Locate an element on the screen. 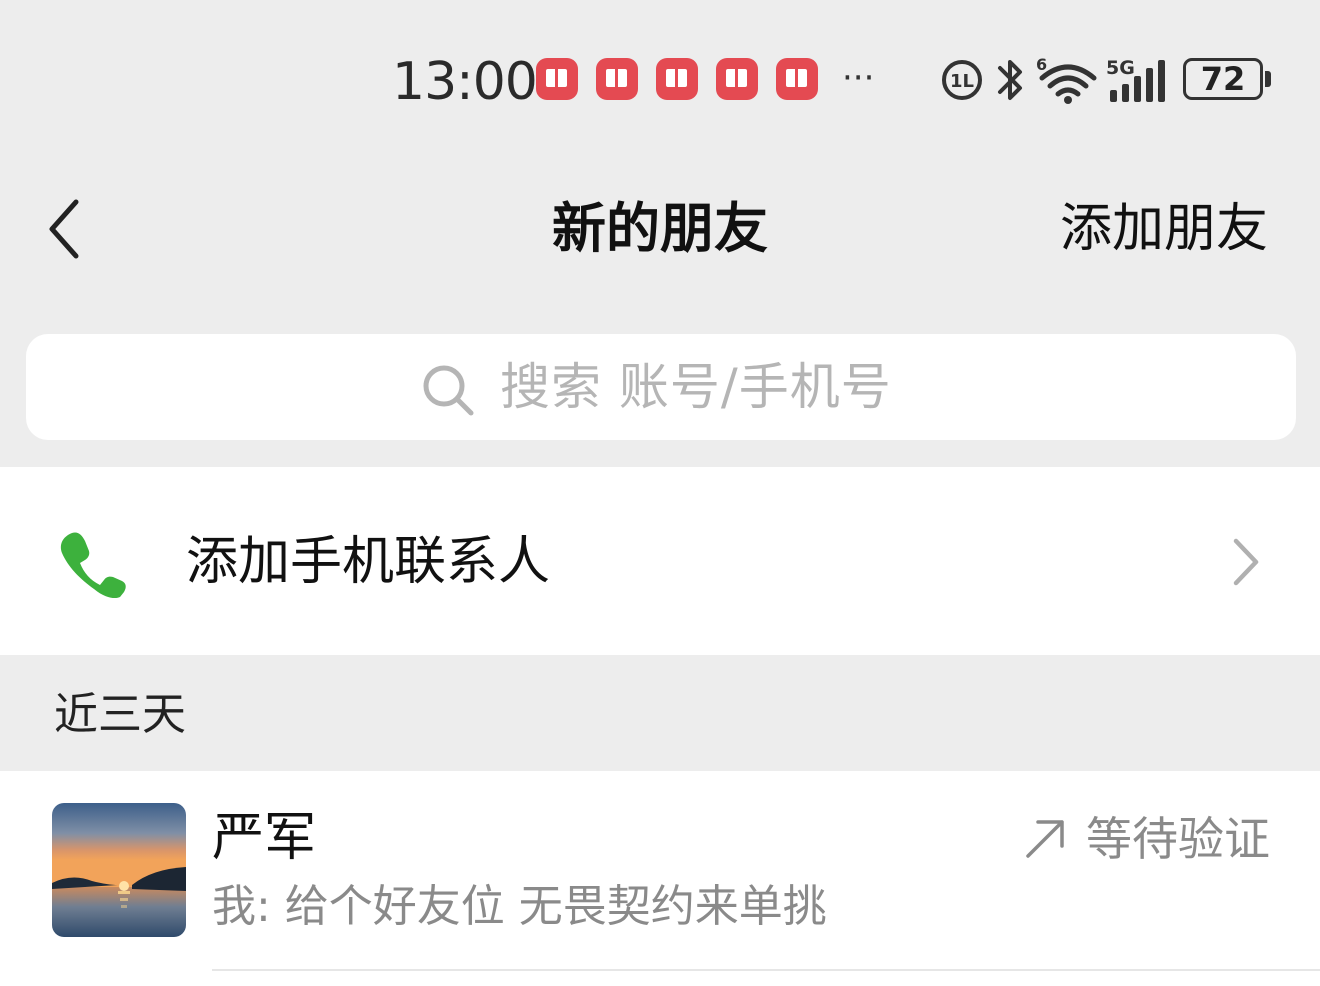  add-friend-button: 添加朋友 is located at coordinates (1164, 229).